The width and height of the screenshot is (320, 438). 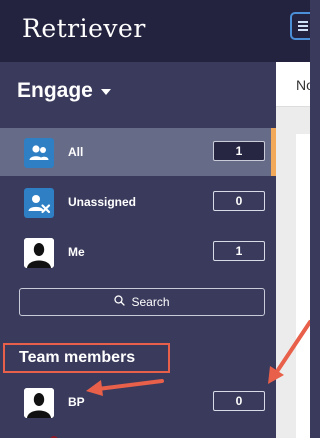 What do you see at coordinates (289, 352) in the screenshot?
I see `arrow-to-count` at bounding box center [289, 352].